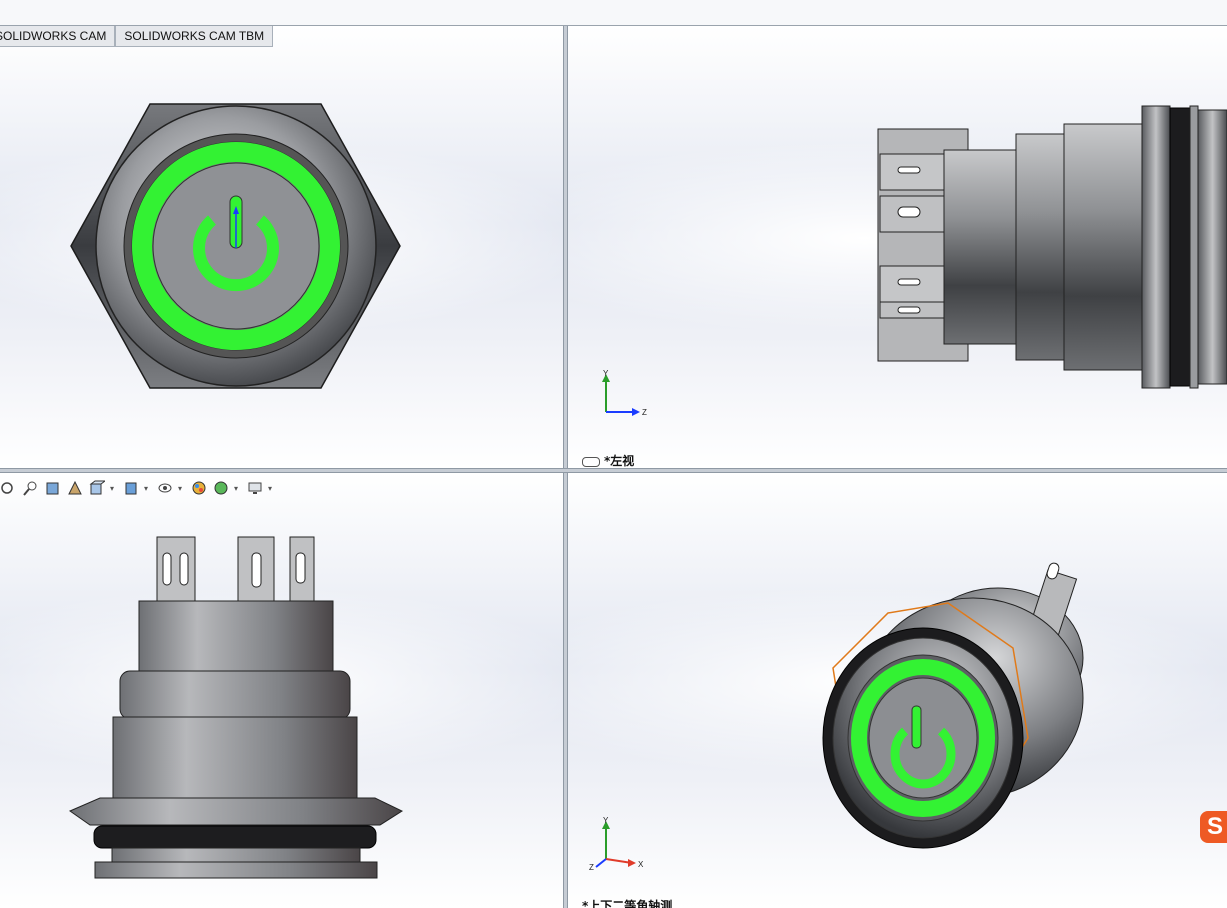 The image size is (1227, 908). Describe the element at coordinates (641, 864) in the screenshot. I see `triad-x-label: X` at that location.